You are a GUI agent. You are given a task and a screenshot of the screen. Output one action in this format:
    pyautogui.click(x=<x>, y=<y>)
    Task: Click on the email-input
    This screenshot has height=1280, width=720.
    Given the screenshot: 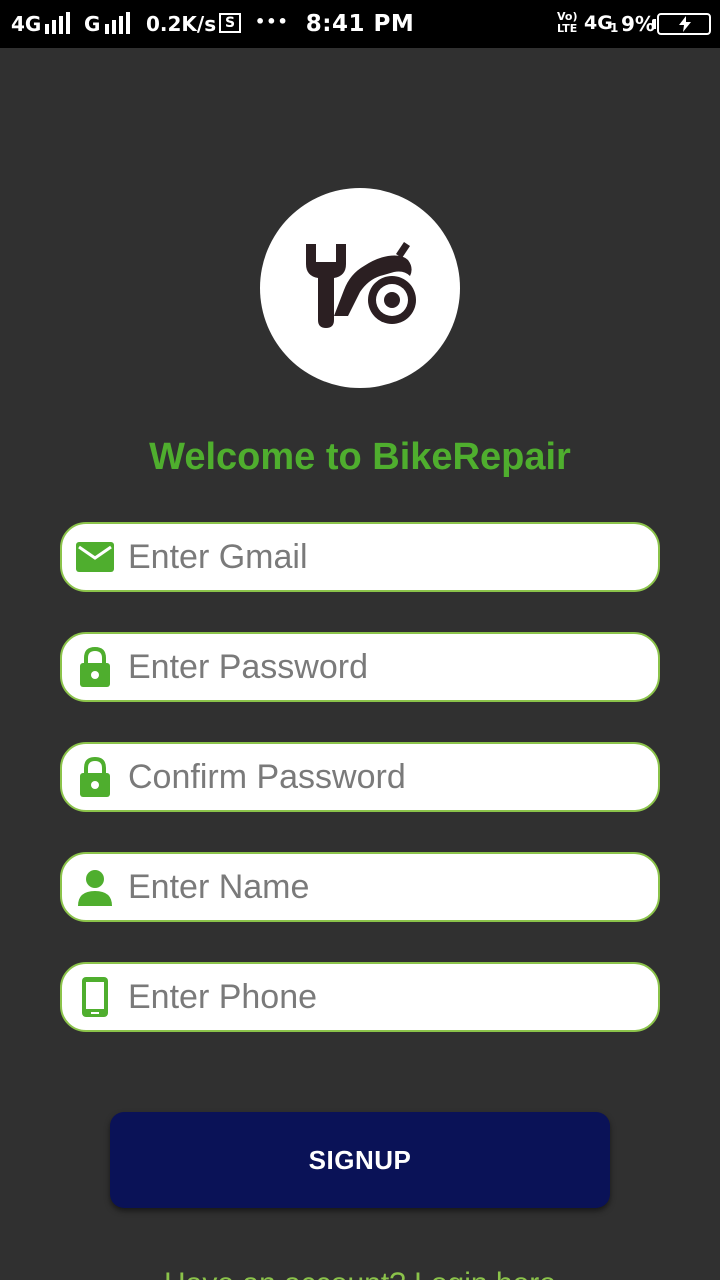 What is the action you would take?
    pyautogui.click(x=383, y=557)
    